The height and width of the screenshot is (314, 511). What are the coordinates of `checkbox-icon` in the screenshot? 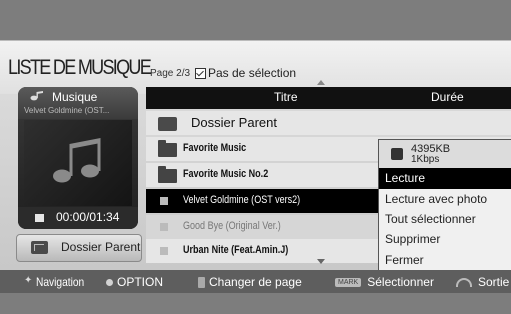 It's located at (200, 73).